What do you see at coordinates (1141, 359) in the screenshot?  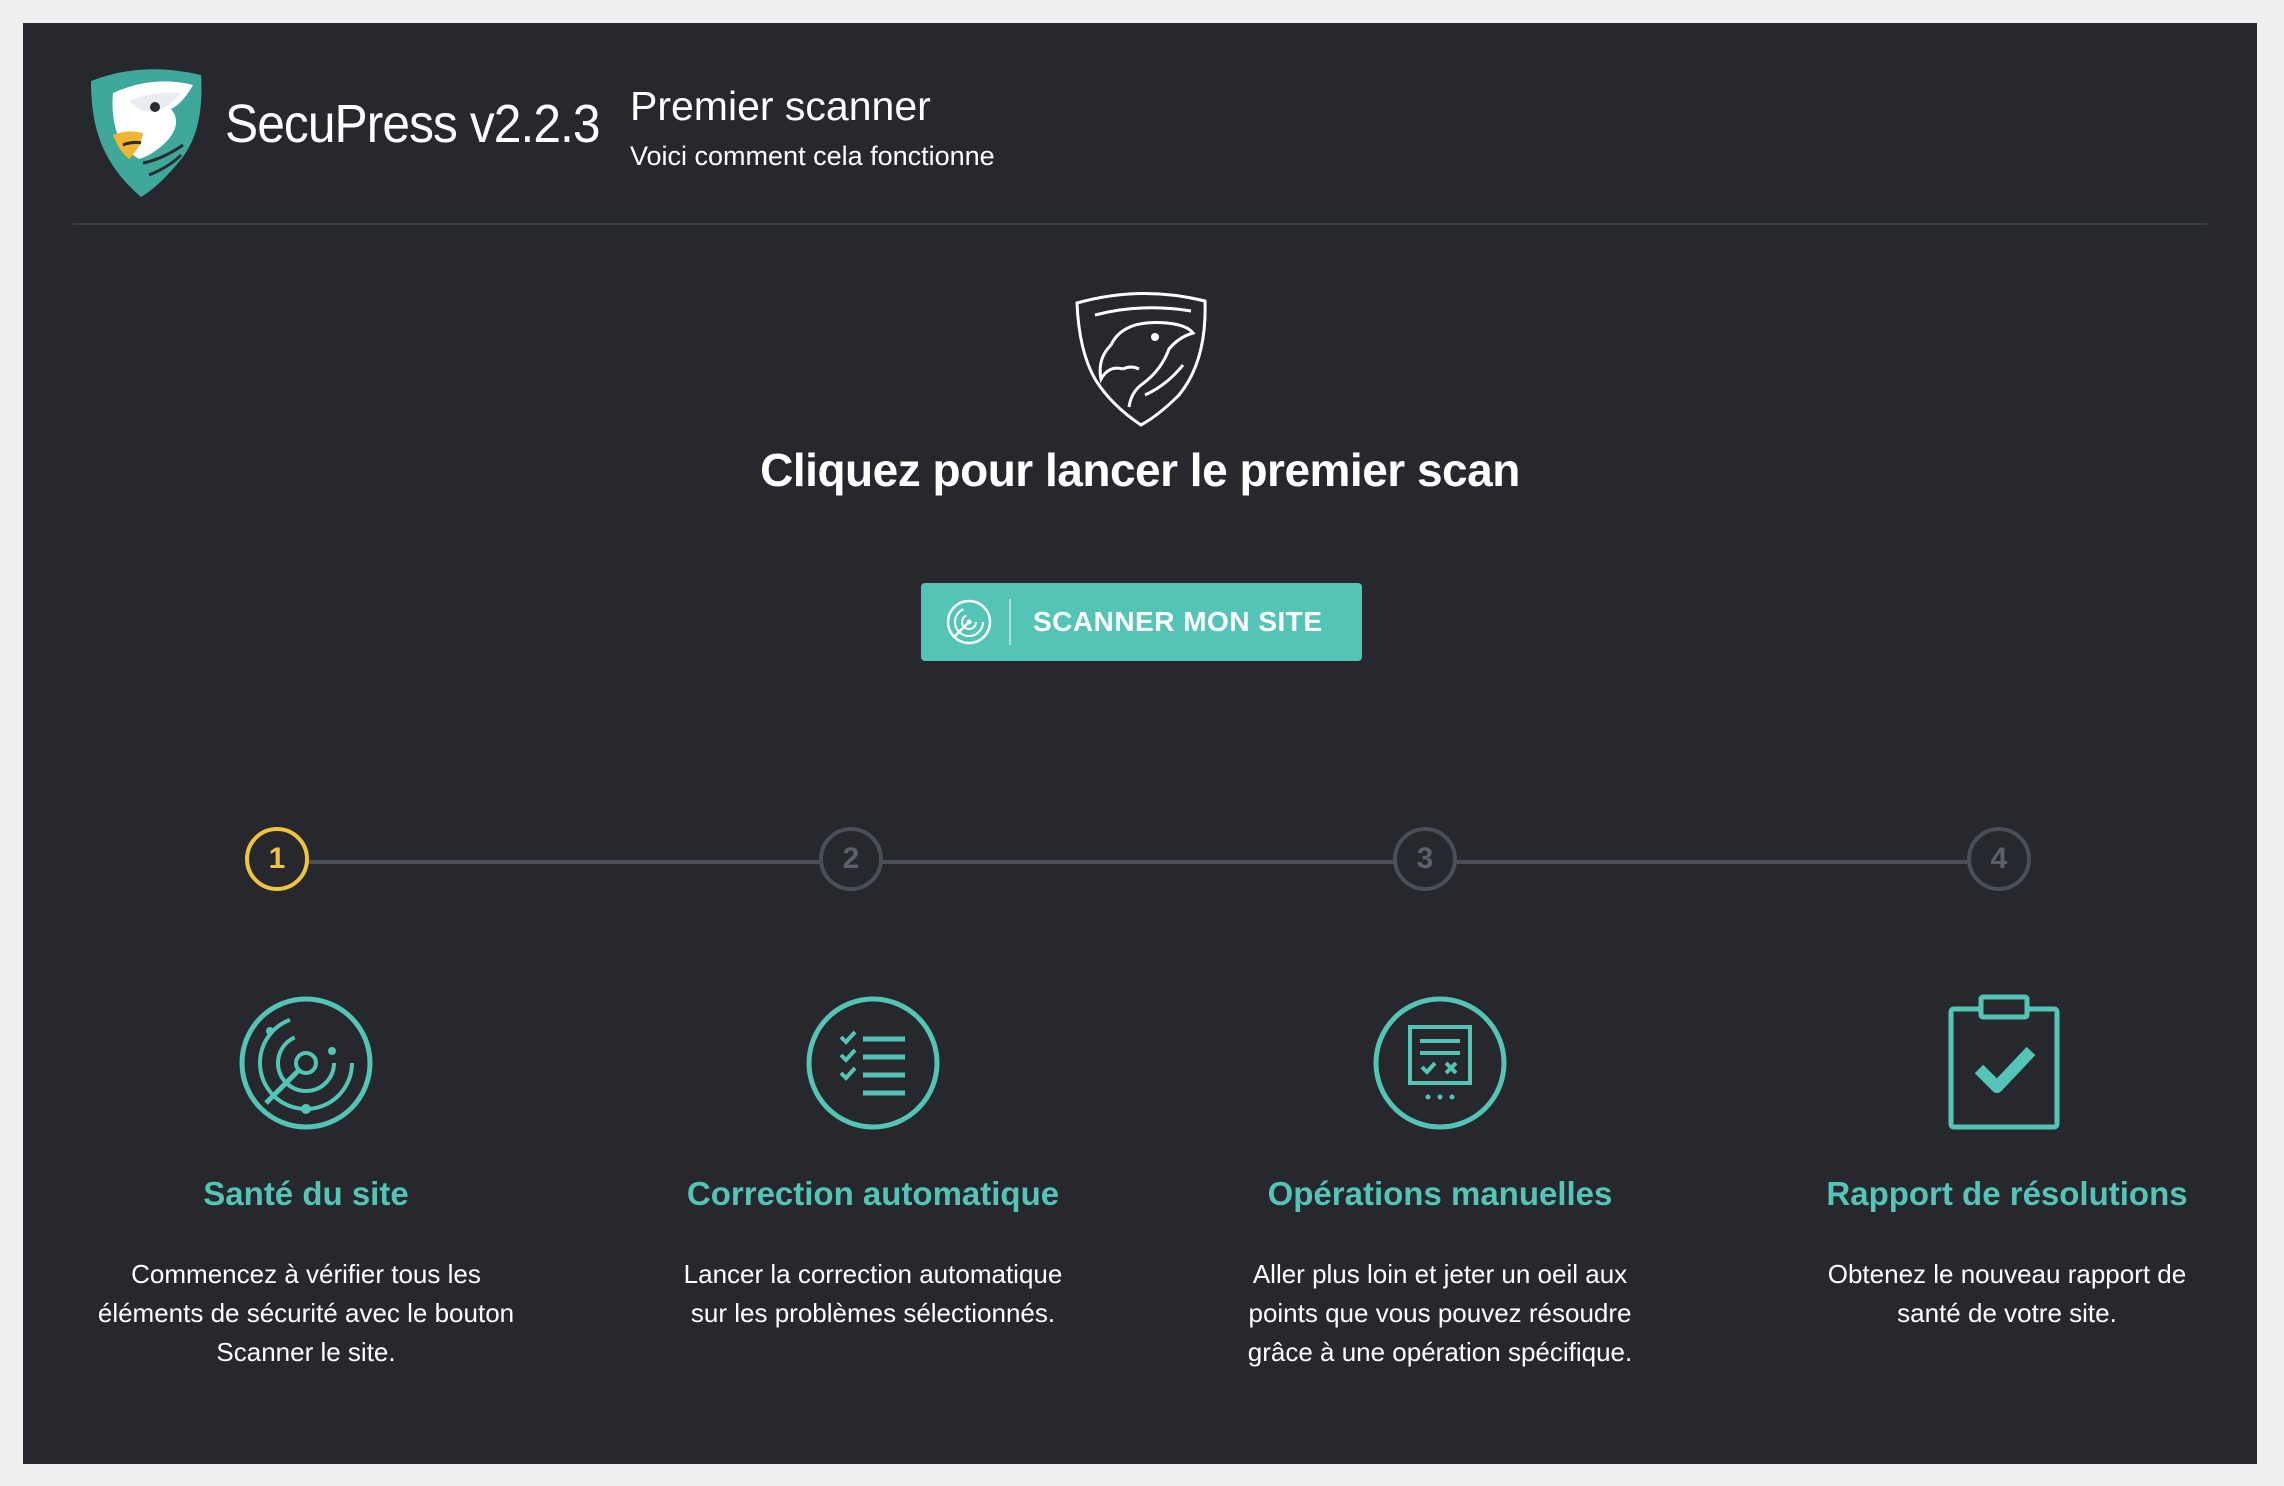 I see `shield-eagle-icon` at bounding box center [1141, 359].